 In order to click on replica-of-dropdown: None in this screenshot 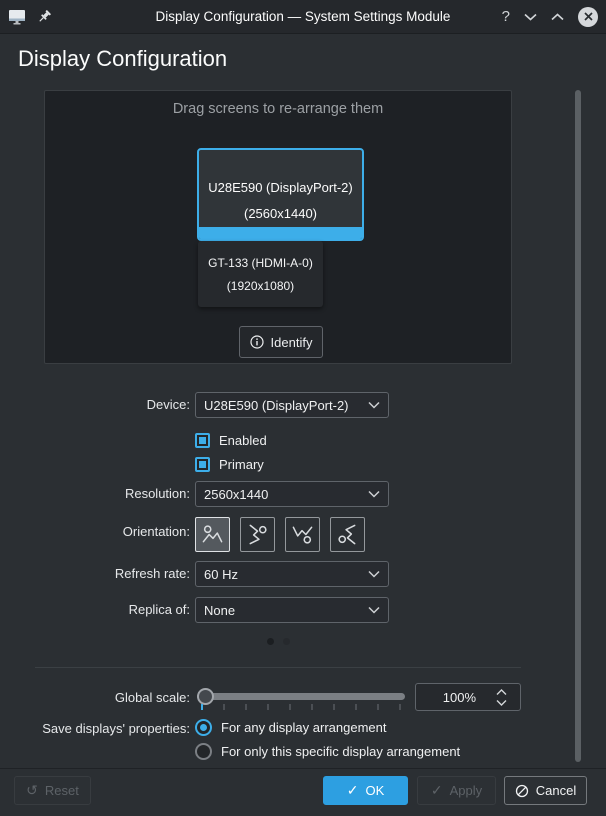, I will do `click(292, 610)`.